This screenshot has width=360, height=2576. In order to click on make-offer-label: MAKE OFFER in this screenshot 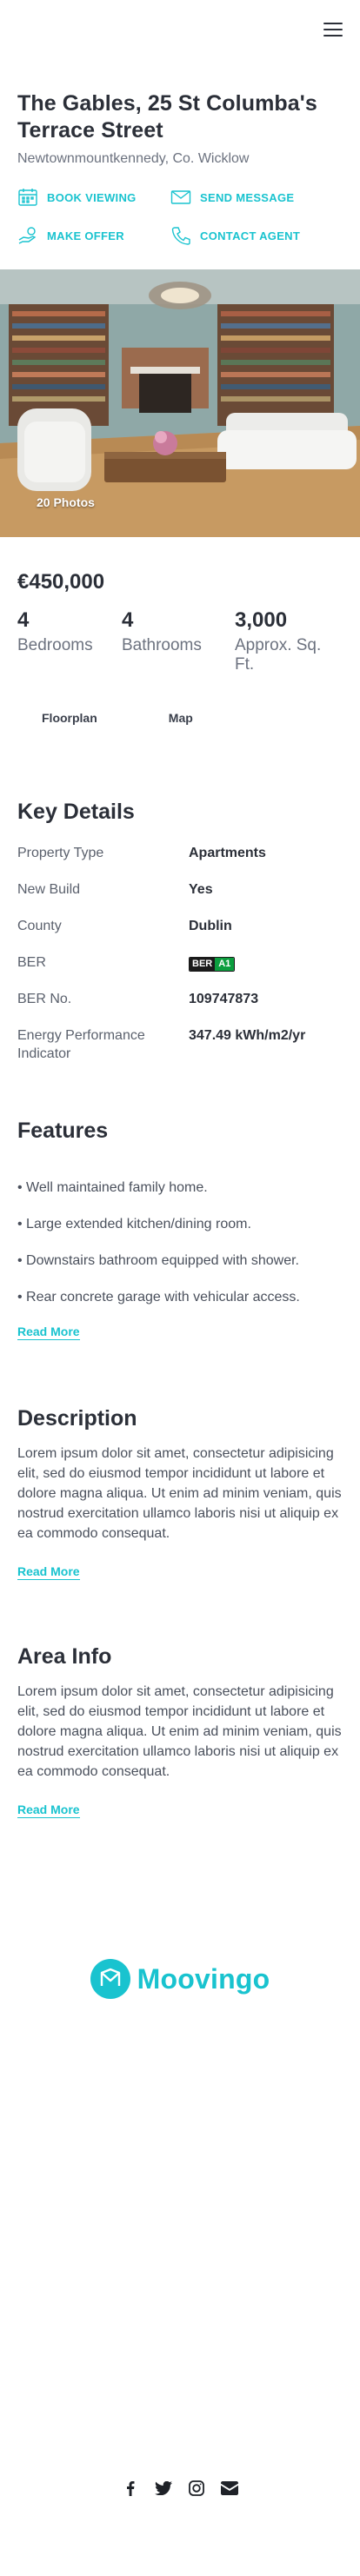, I will do `click(85, 235)`.